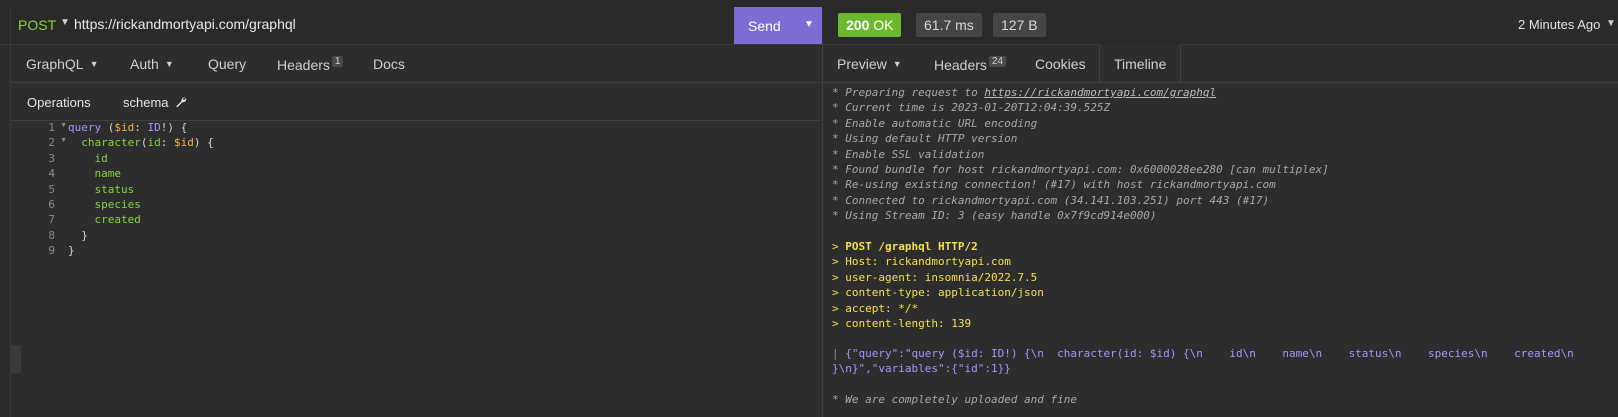 The image size is (1618, 417). What do you see at coordinates (51, 235) in the screenshot?
I see `line-number: 8` at bounding box center [51, 235].